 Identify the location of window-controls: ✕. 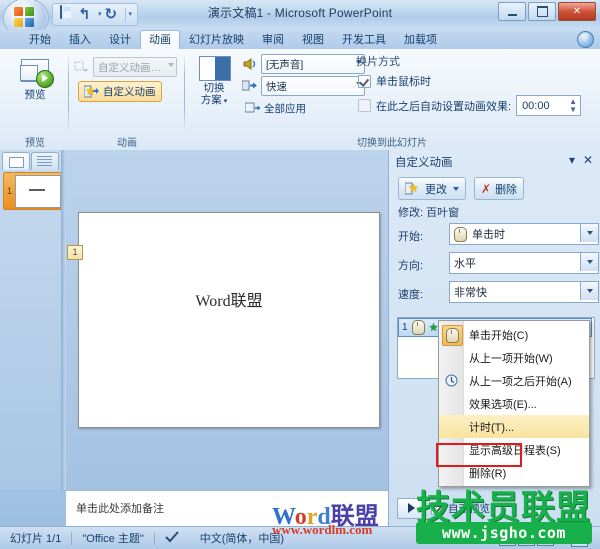
(547, 11).